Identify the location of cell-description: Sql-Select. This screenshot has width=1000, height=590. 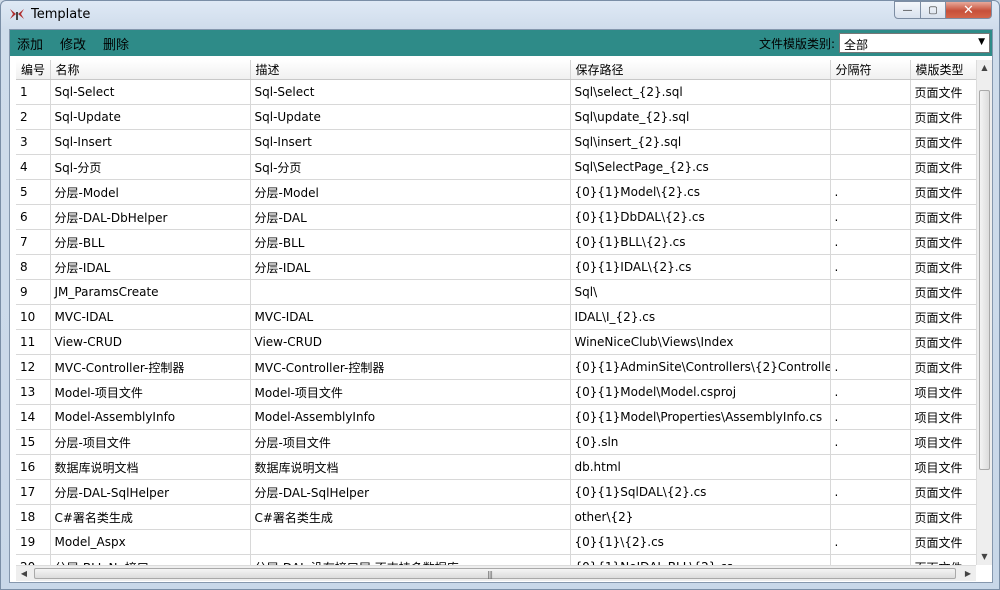
(410, 92).